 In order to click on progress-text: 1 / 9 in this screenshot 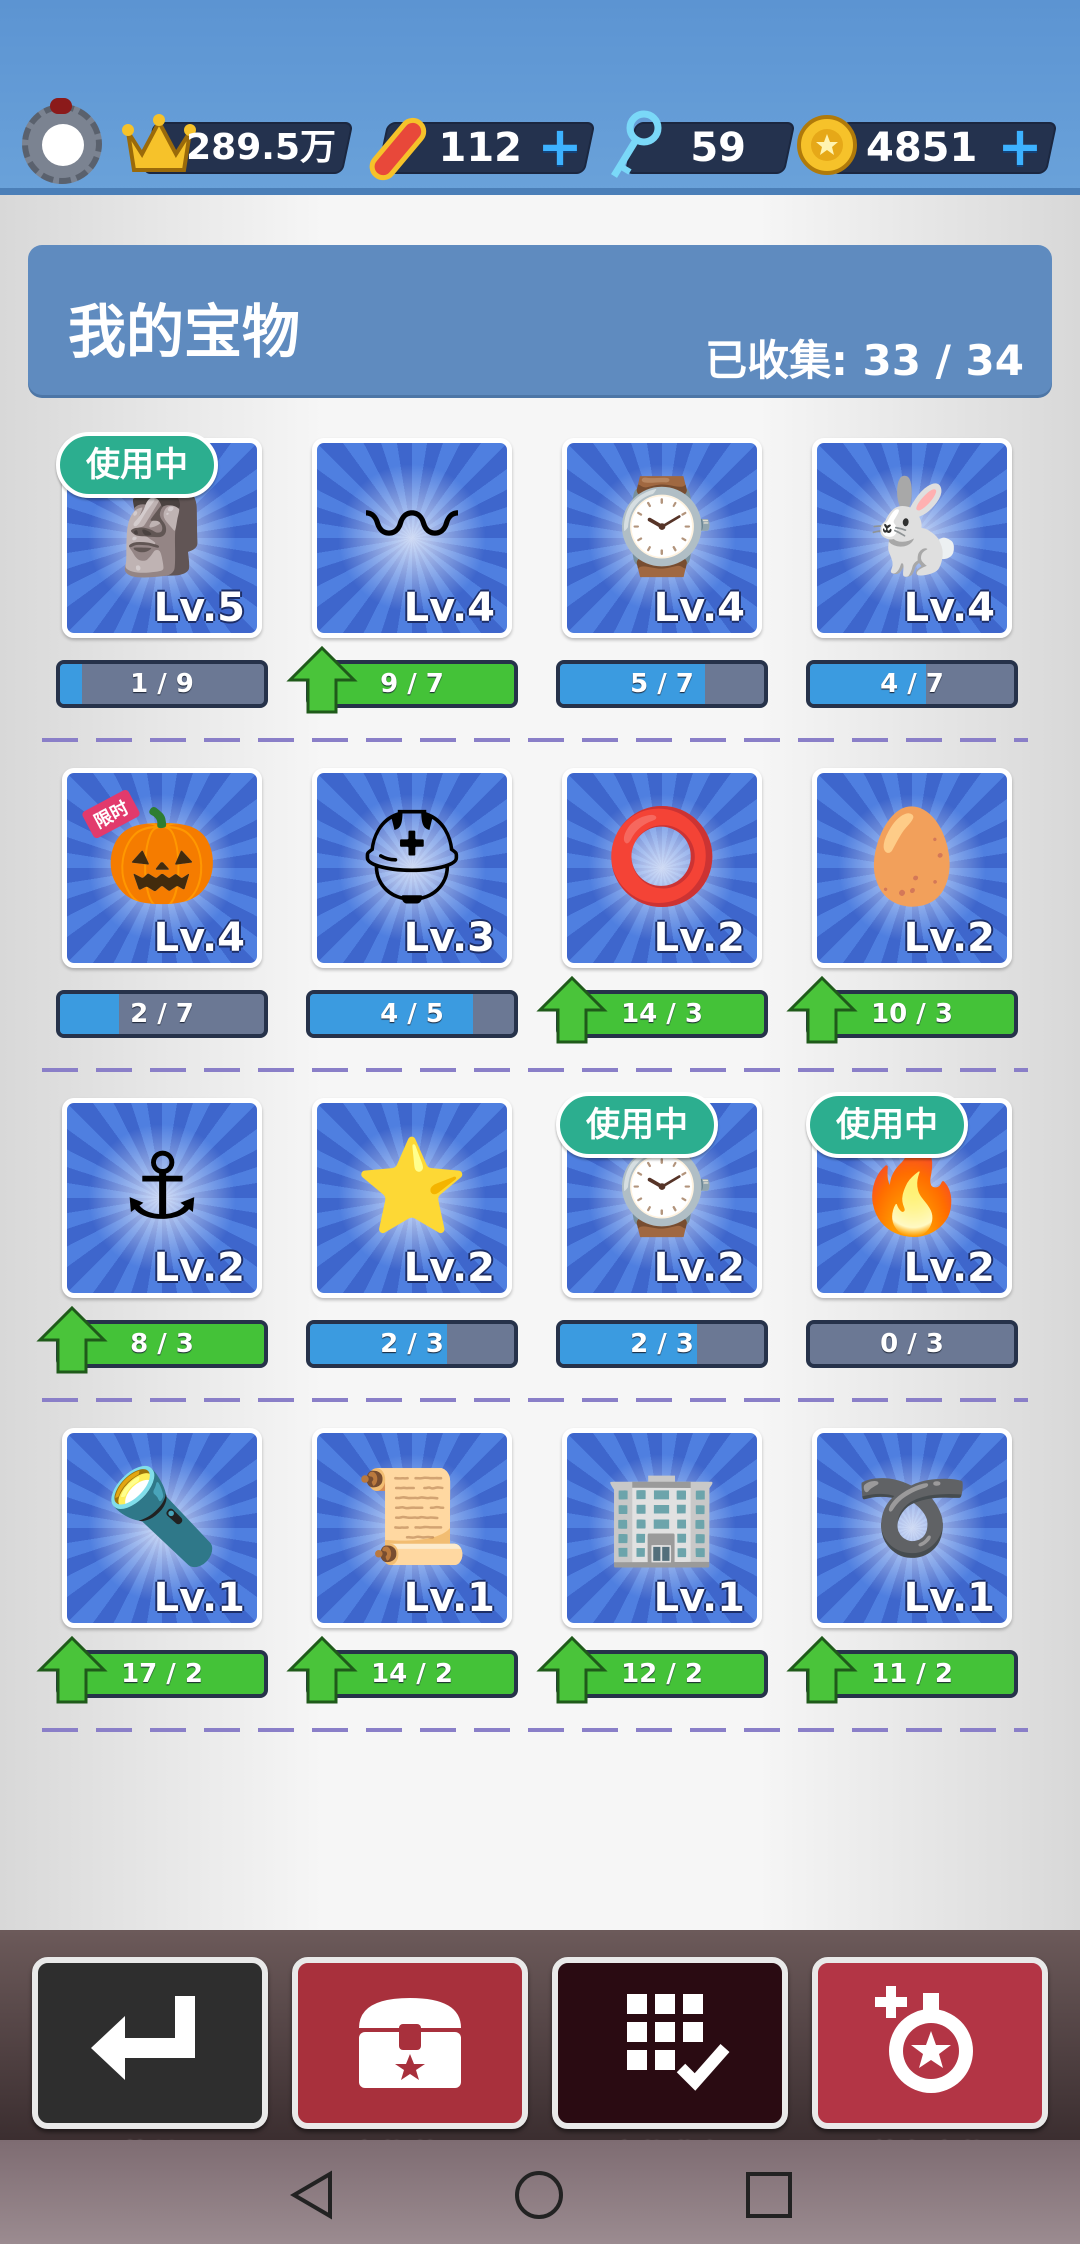, I will do `click(162, 684)`.